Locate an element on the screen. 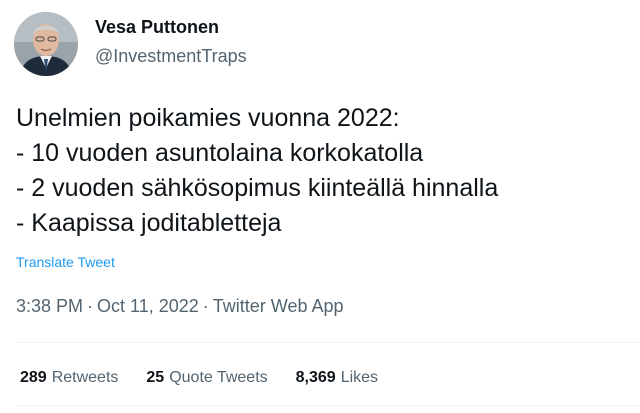 The height and width of the screenshot is (413, 640). tweet-time: 3:38 PM is located at coordinates (49, 306).